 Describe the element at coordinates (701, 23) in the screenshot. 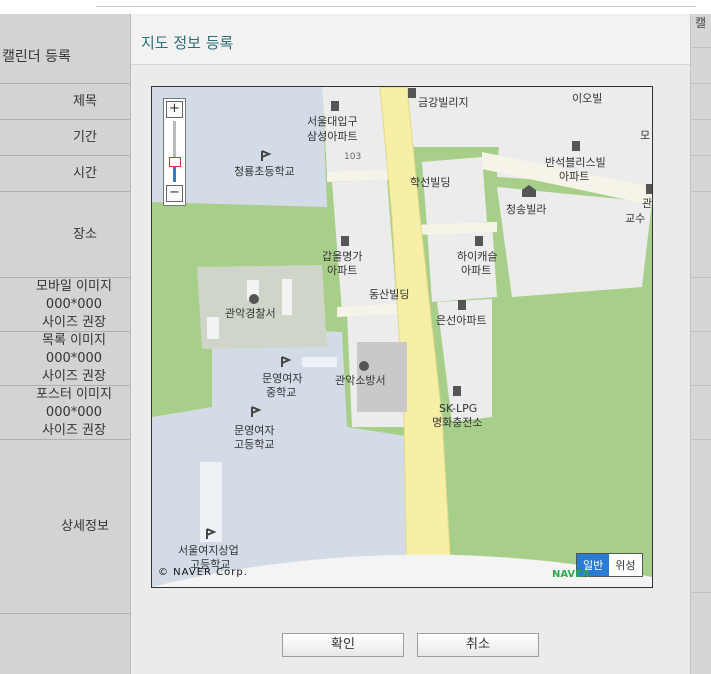

I see `right-edge-label: 캘` at that location.